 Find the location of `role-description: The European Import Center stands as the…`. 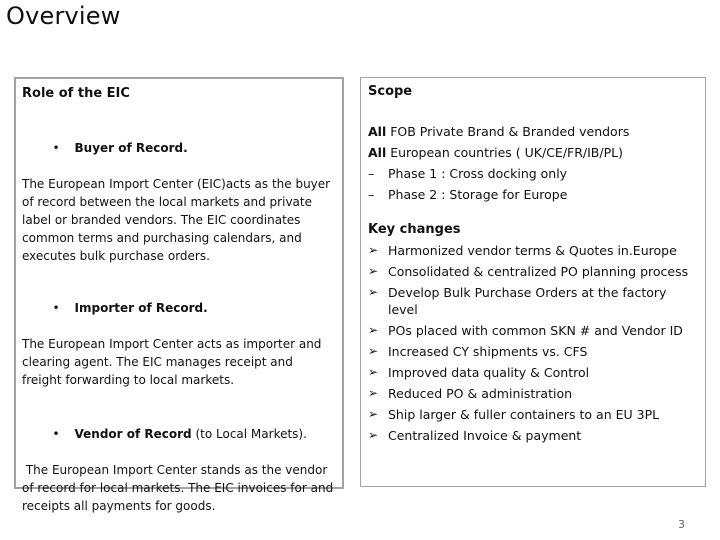

role-description: The European Import Center stands as the… is located at coordinates (180, 488).